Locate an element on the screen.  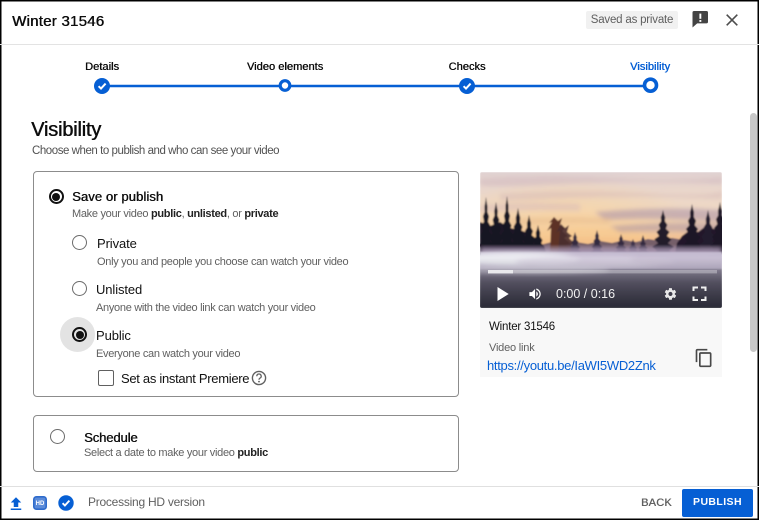
svg-text: 0:00 / 0:16 is located at coordinates (585, 294).